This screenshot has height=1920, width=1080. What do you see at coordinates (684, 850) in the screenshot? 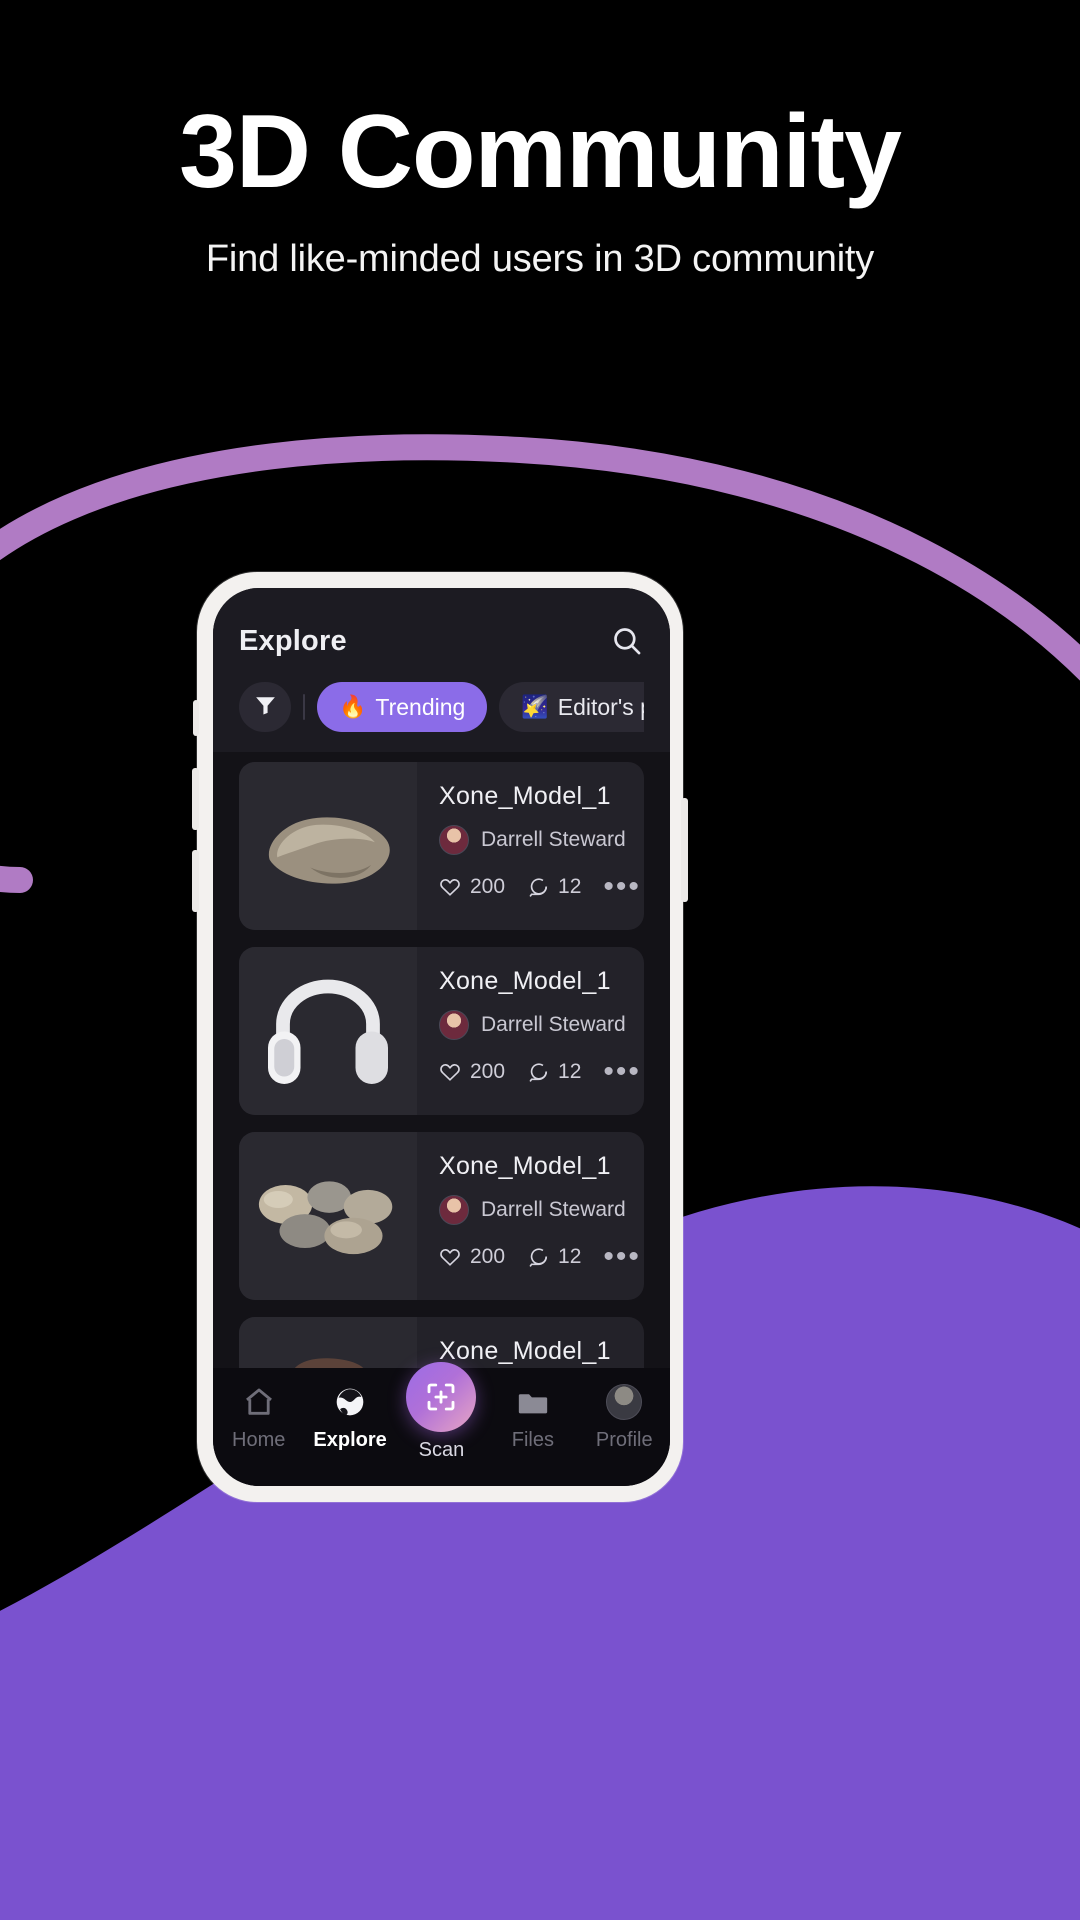
I see `phone-power-button` at bounding box center [684, 850].